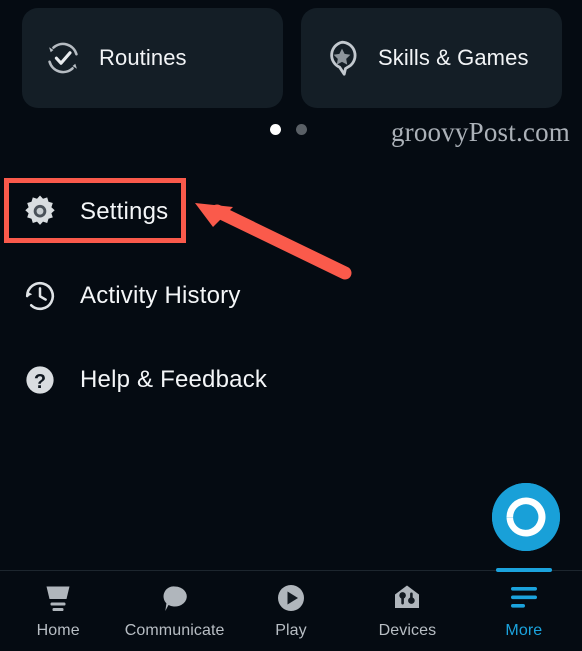 The image size is (582, 651). Describe the element at coordinates (480, 132) in the screenshot. I see `watermark: groovyPost.com` at that location.